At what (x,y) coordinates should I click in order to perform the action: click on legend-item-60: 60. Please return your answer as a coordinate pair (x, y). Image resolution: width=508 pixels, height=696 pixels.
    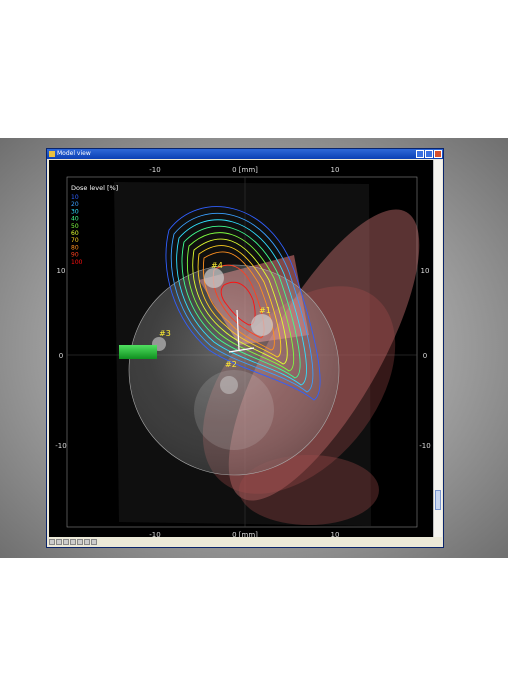
    Looking at the image, I should click on (75, 233).